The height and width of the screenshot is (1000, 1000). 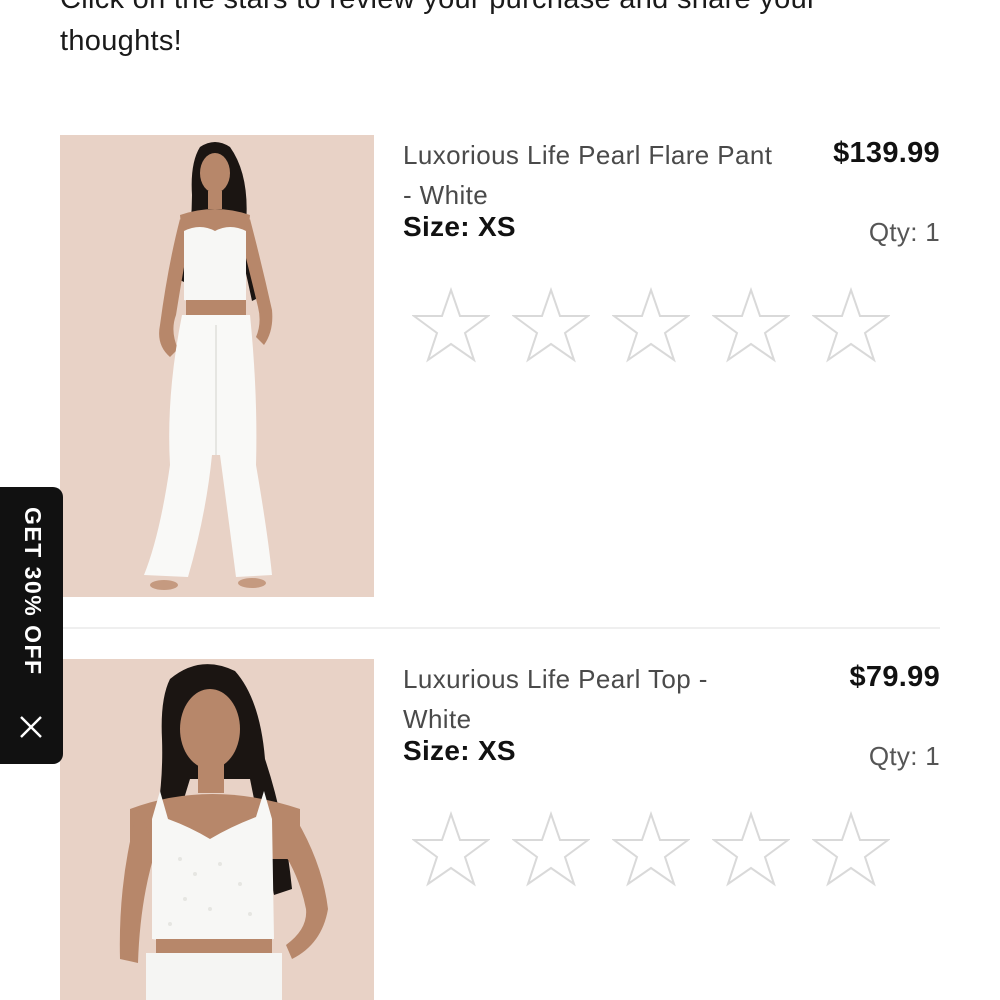 What do you see at coordinates (500, 628) in the screenshot?
I see `product-divider` at bounding box center [500, 628].